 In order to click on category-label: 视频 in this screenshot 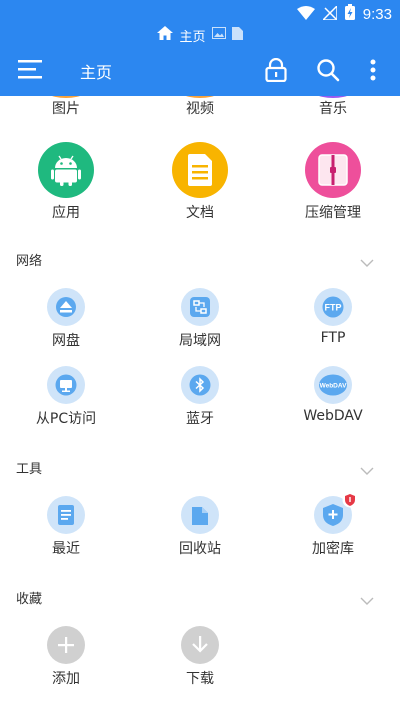, I will do `click(200, 109)`.